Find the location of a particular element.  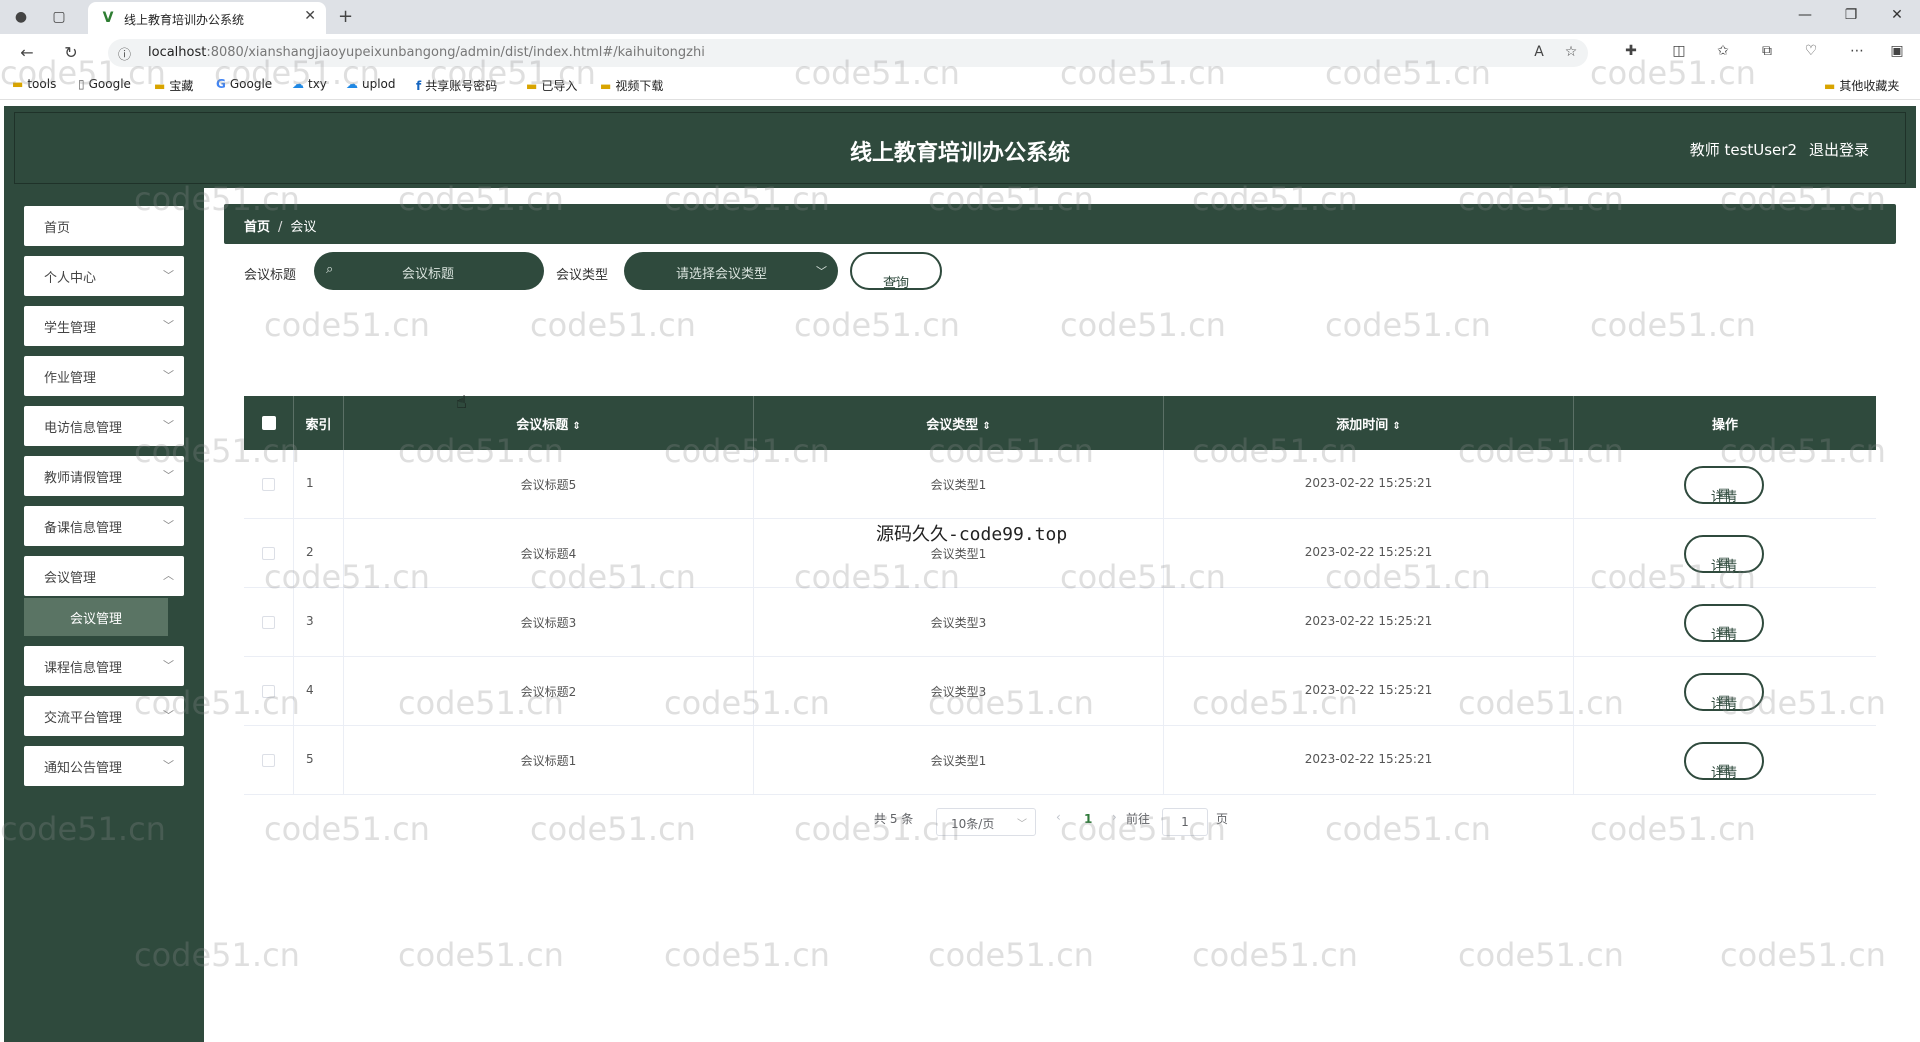

tab-actions-icon: ▢ is located at coordinates (59, 17).